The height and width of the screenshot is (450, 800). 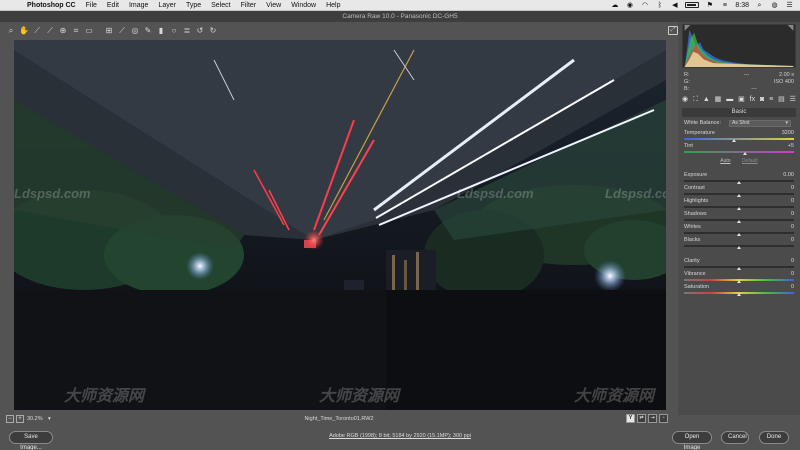 I want to click on tab-effects-icon: fx, so click(x=752, y=100).